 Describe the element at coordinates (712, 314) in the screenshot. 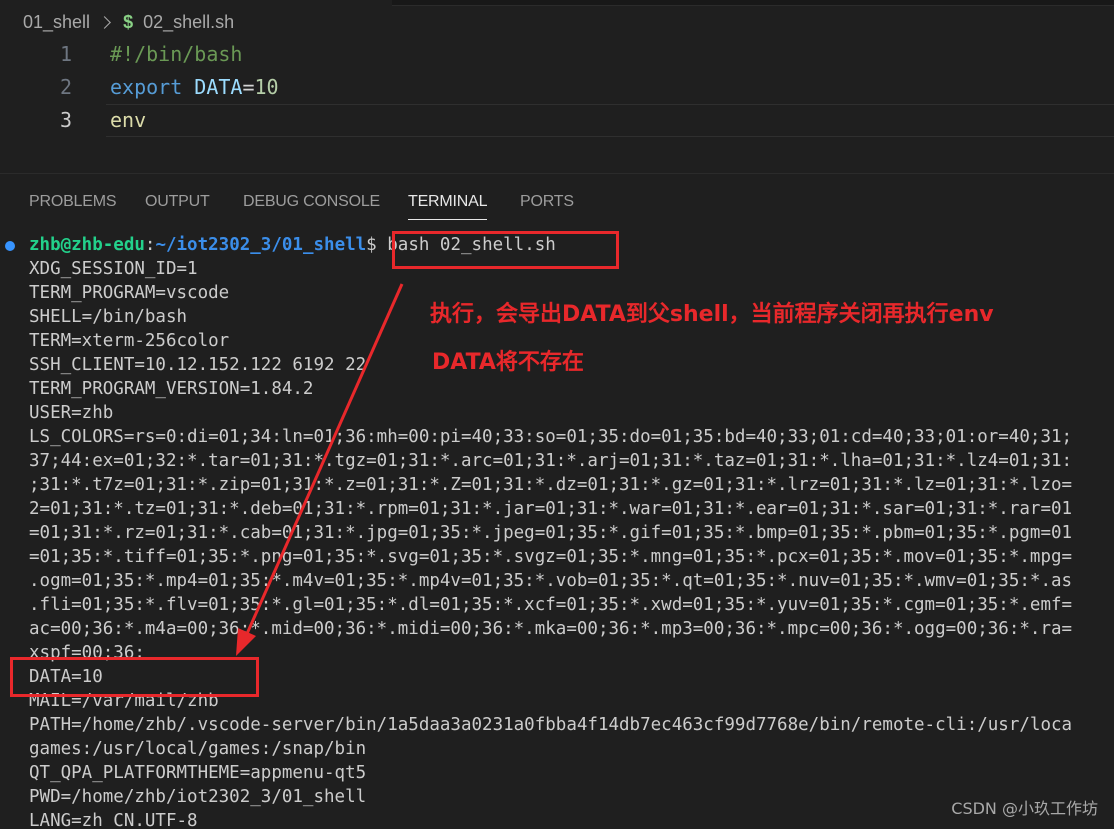

I see `annotation-text-line-1: 执行，会导出DATA到父shell，当前程序关闭再执行env` at that location.